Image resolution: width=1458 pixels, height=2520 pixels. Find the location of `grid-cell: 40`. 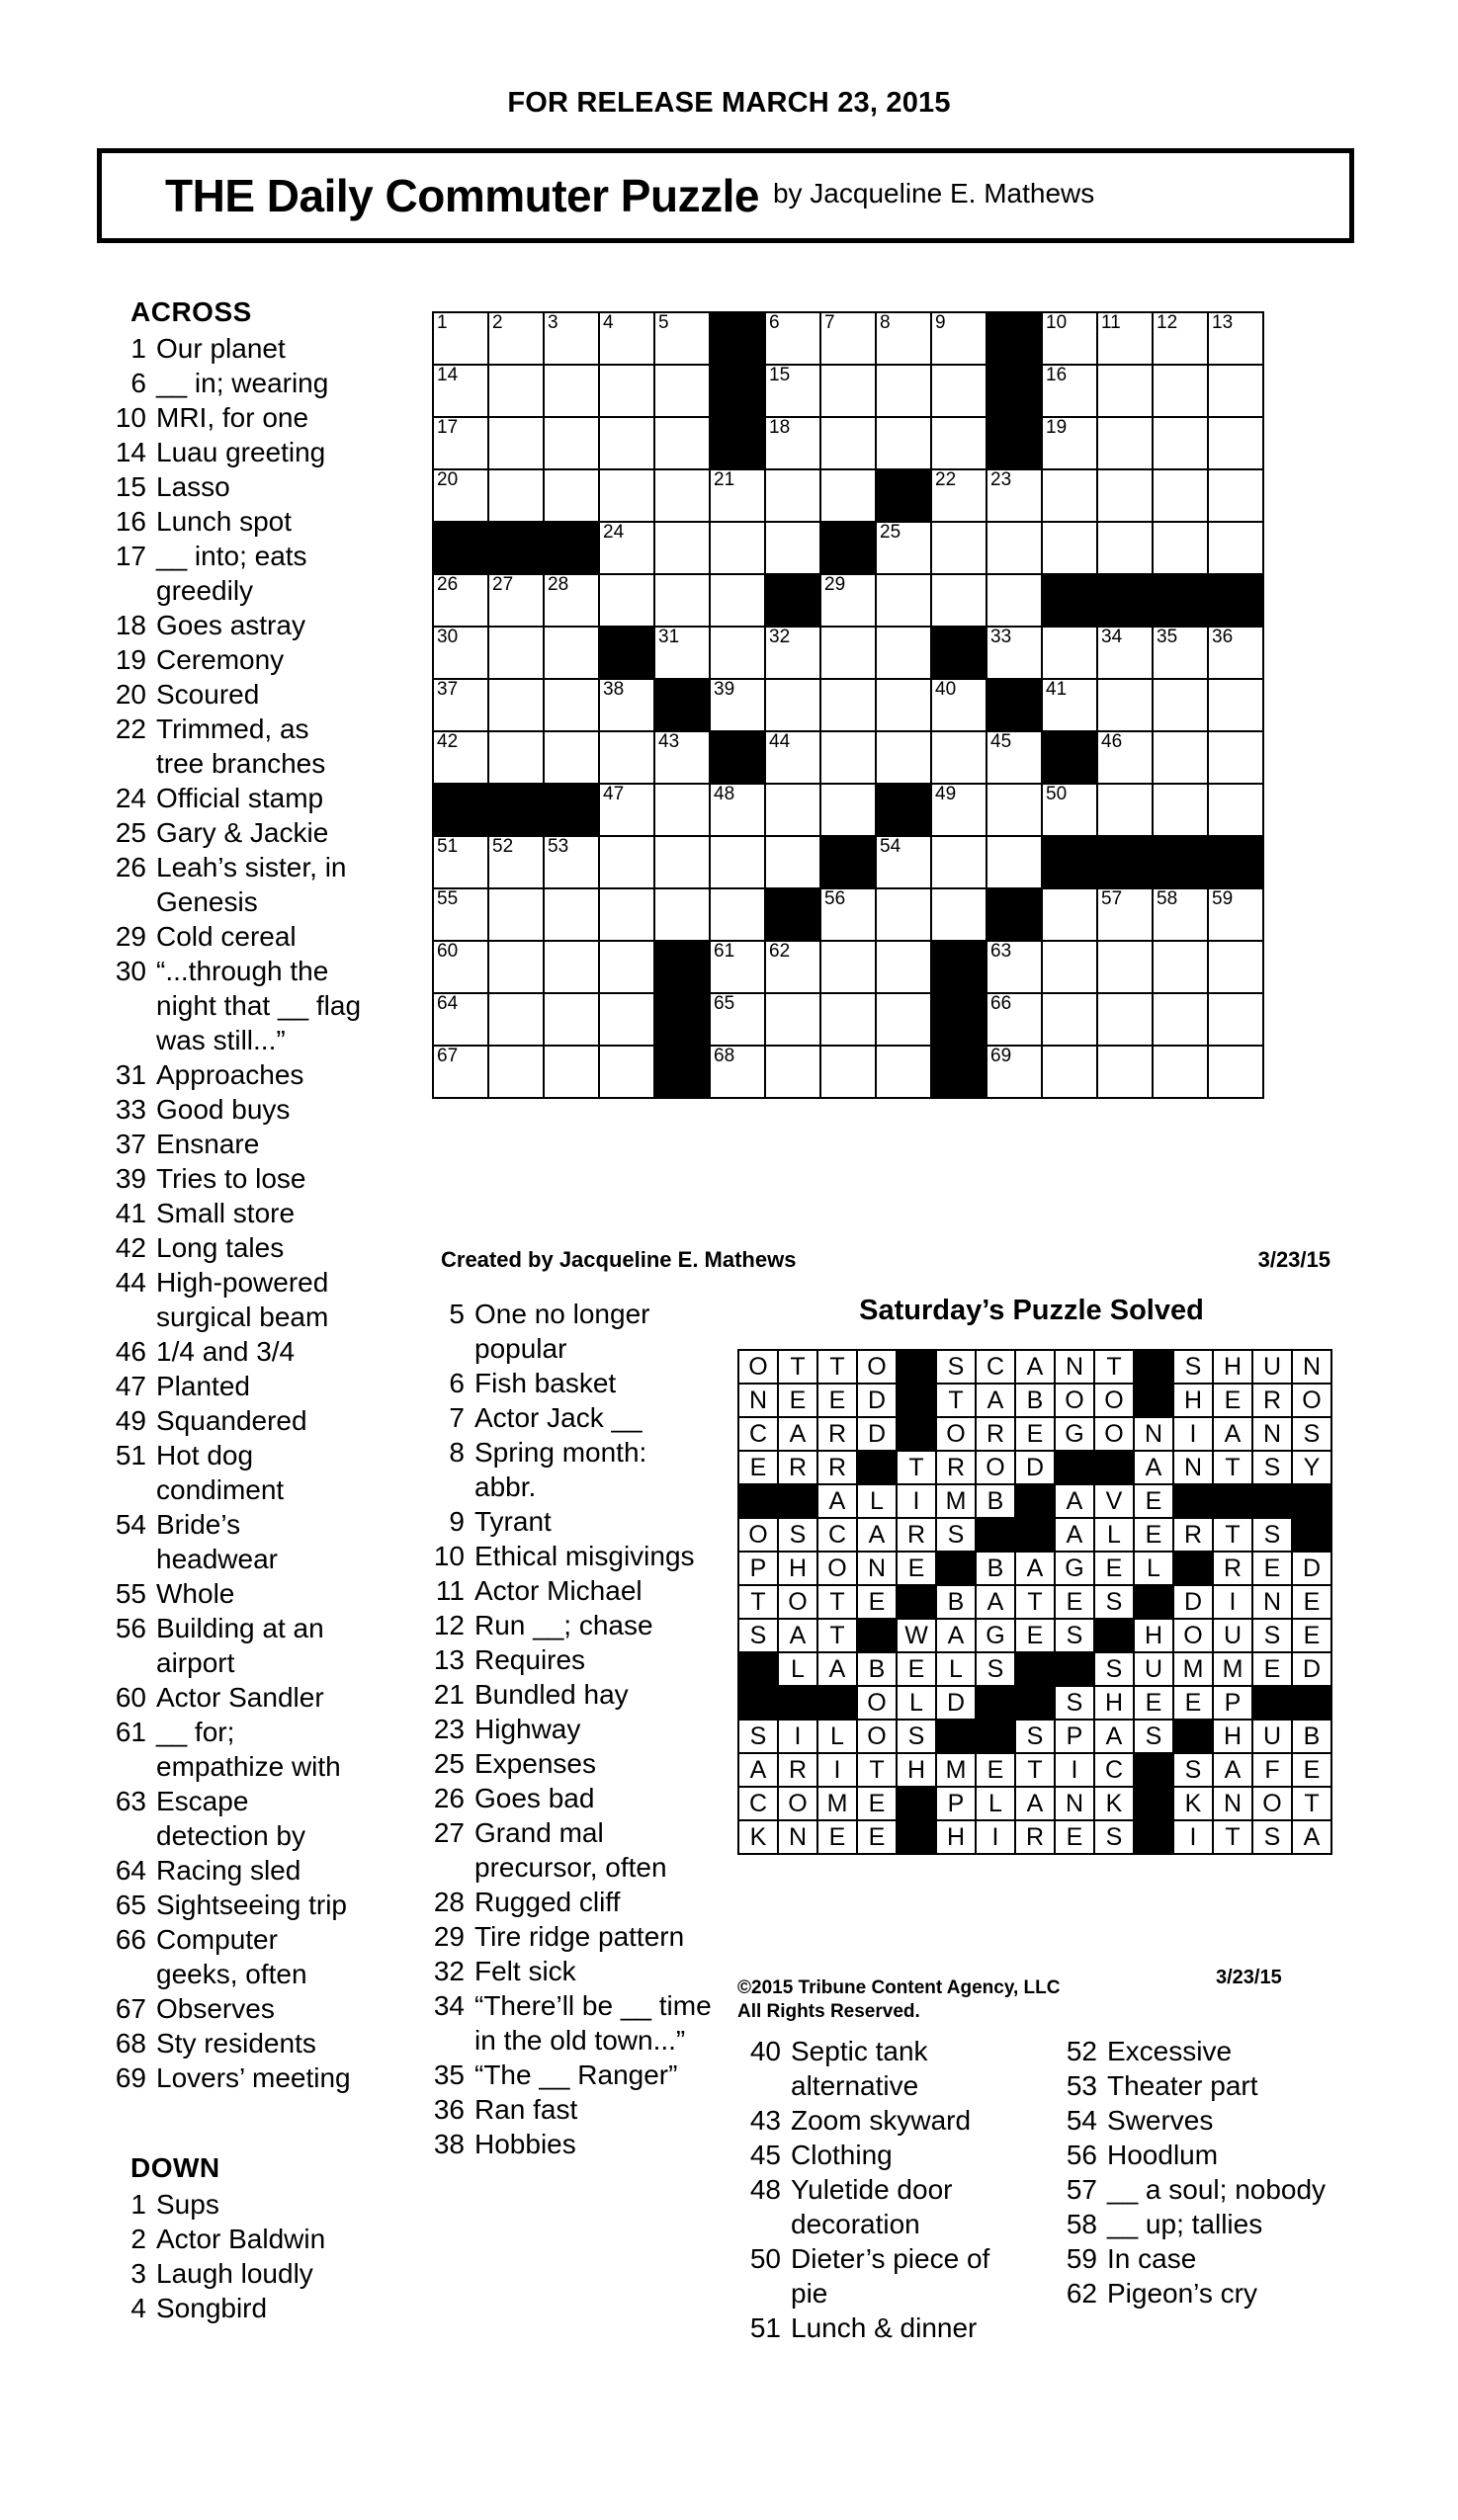

grid-cell: 40 is located at coordinates (958, 705).